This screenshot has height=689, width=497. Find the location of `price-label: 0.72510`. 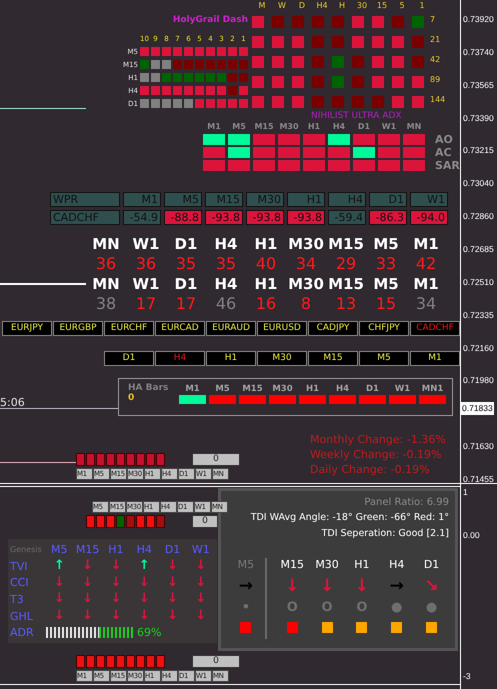

price-label: 0.72510 is located at coordinates (478, 282).